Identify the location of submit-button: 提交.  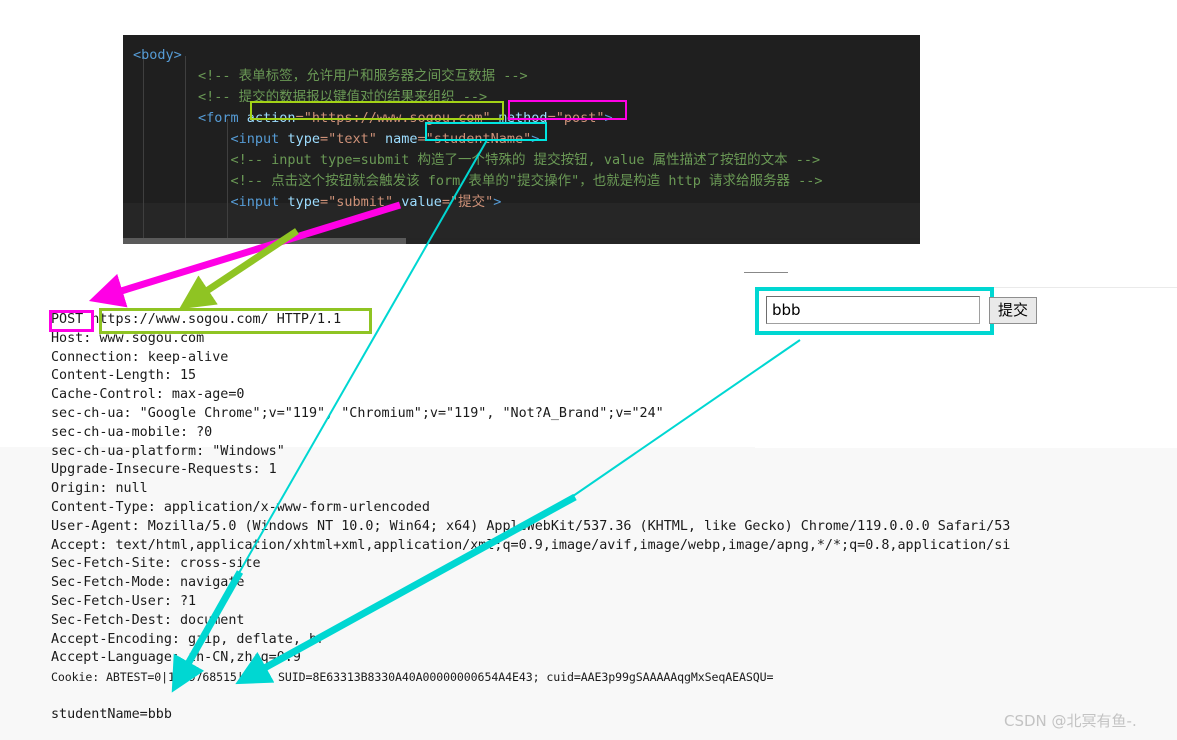
(1013, 310).